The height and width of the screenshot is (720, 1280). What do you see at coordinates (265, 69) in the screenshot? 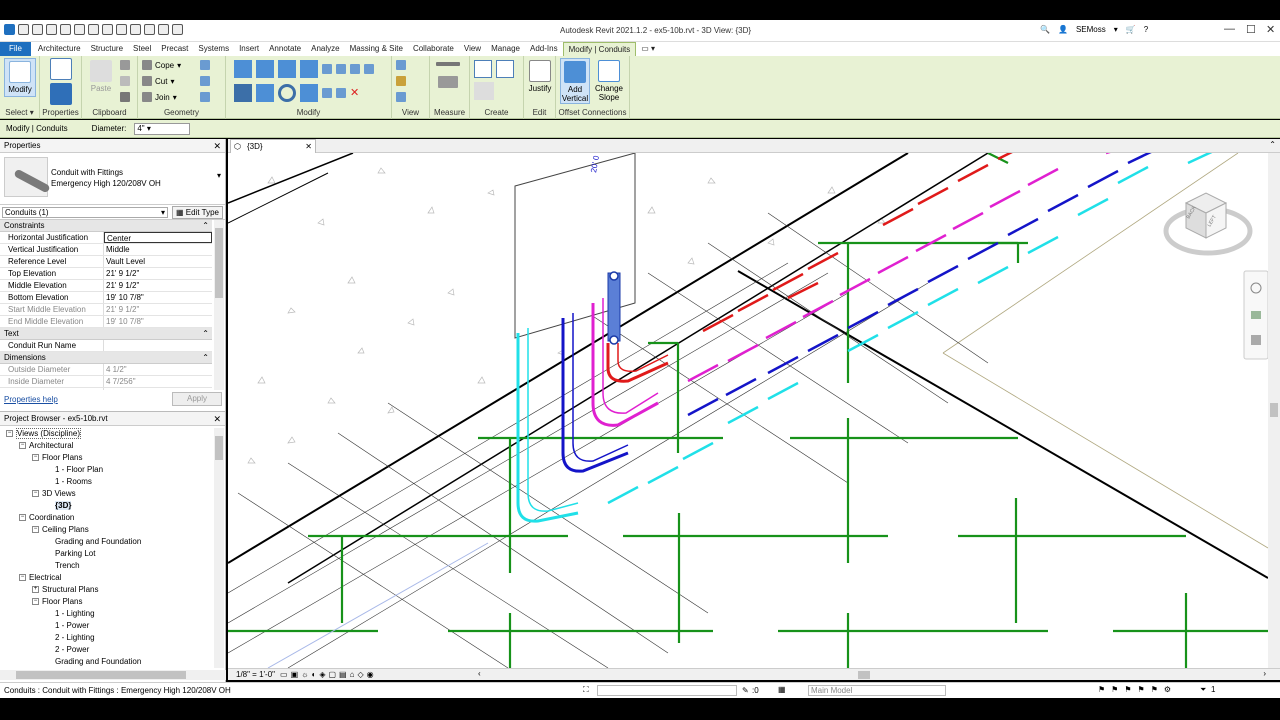
I see `offset-icon` at bounding box center [265, 69].